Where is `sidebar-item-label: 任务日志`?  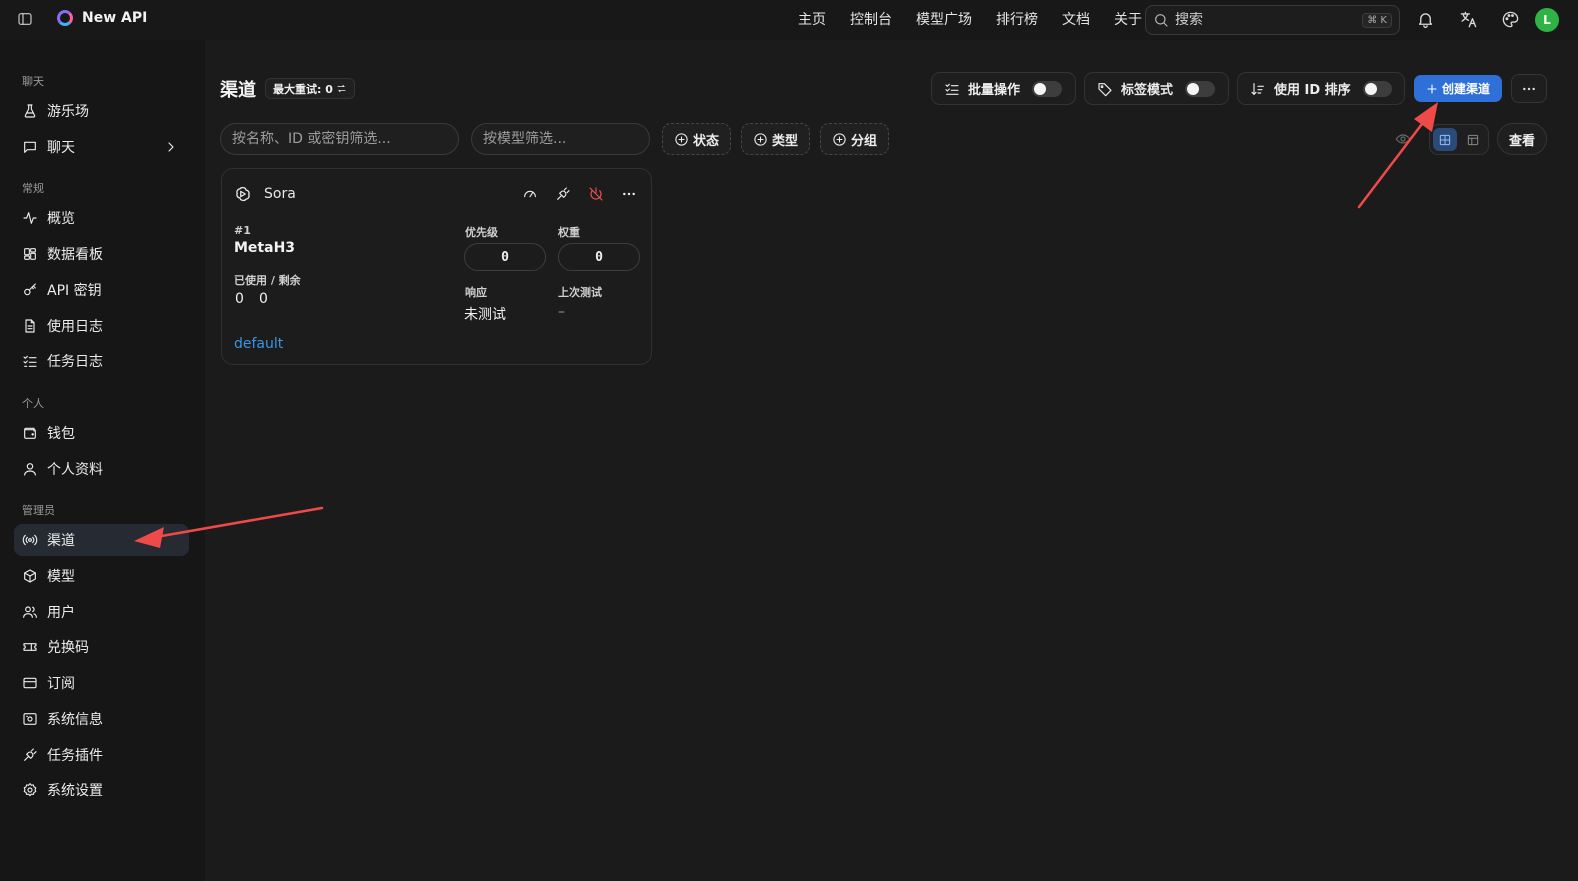
sidebar-item-label: 任务日志 is located at coordinates (75, 362).